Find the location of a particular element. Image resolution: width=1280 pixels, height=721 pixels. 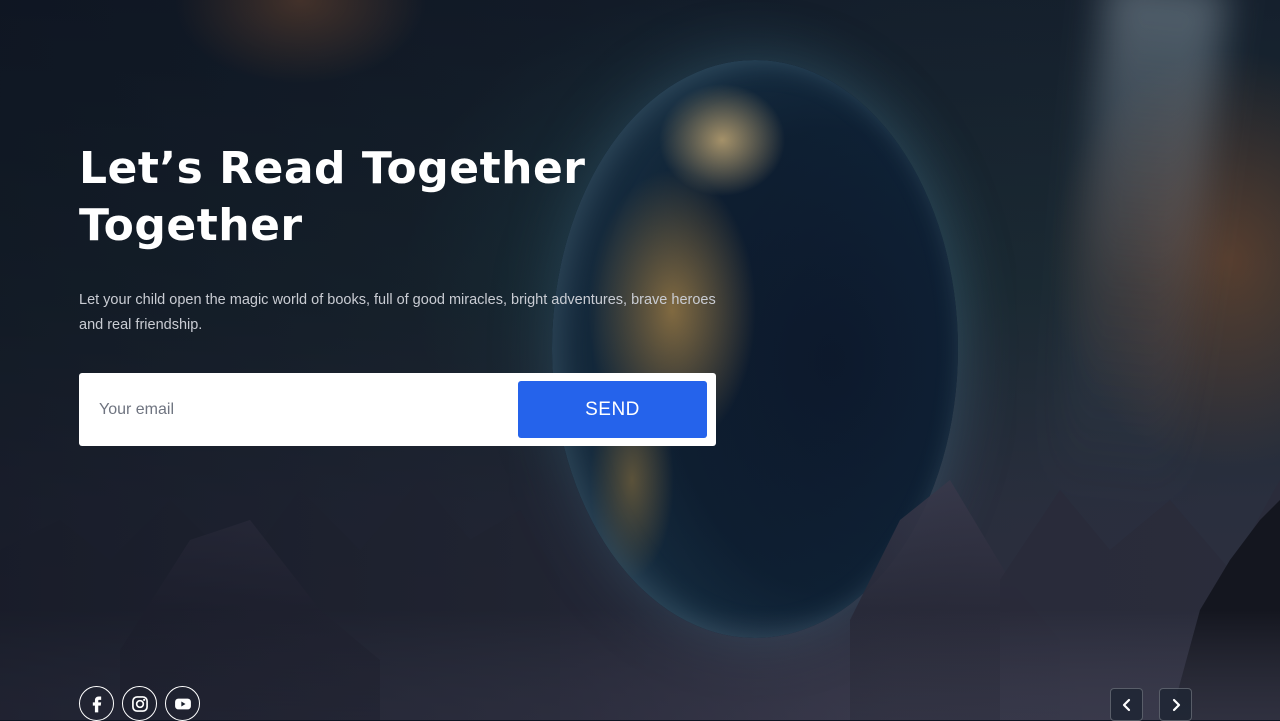

prev-slide-button is located at coordinates (1126, 704).